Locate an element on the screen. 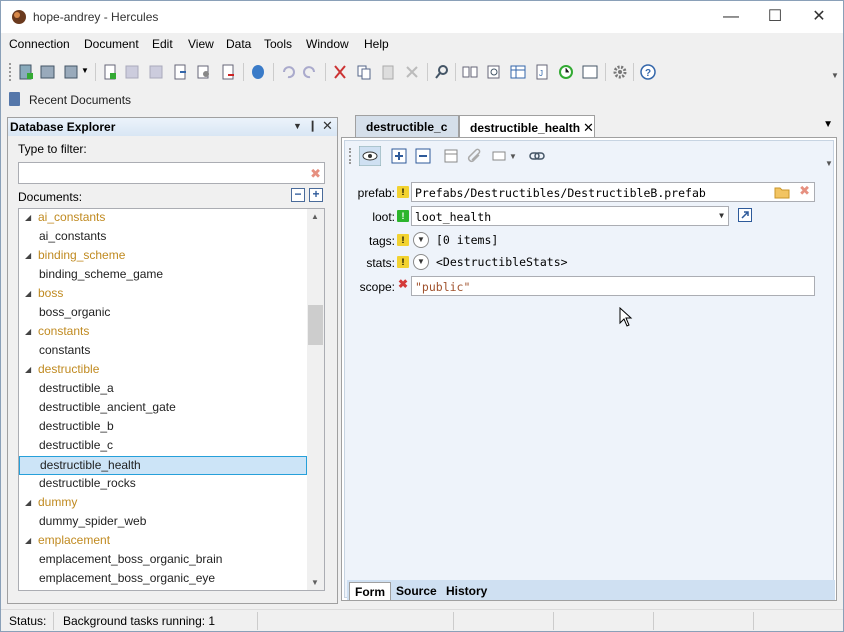  tree-document-item: binding_scheme_game is located at coordinates (163, 275).